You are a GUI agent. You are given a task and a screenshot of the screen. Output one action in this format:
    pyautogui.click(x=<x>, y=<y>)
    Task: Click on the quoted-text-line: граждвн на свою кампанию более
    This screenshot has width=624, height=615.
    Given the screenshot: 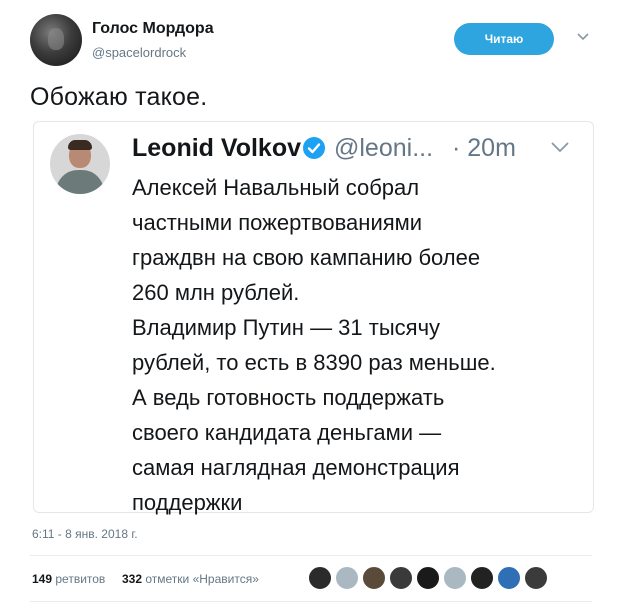 What is the action you would take?
    pyautogui.click(x=306, y=257)
    